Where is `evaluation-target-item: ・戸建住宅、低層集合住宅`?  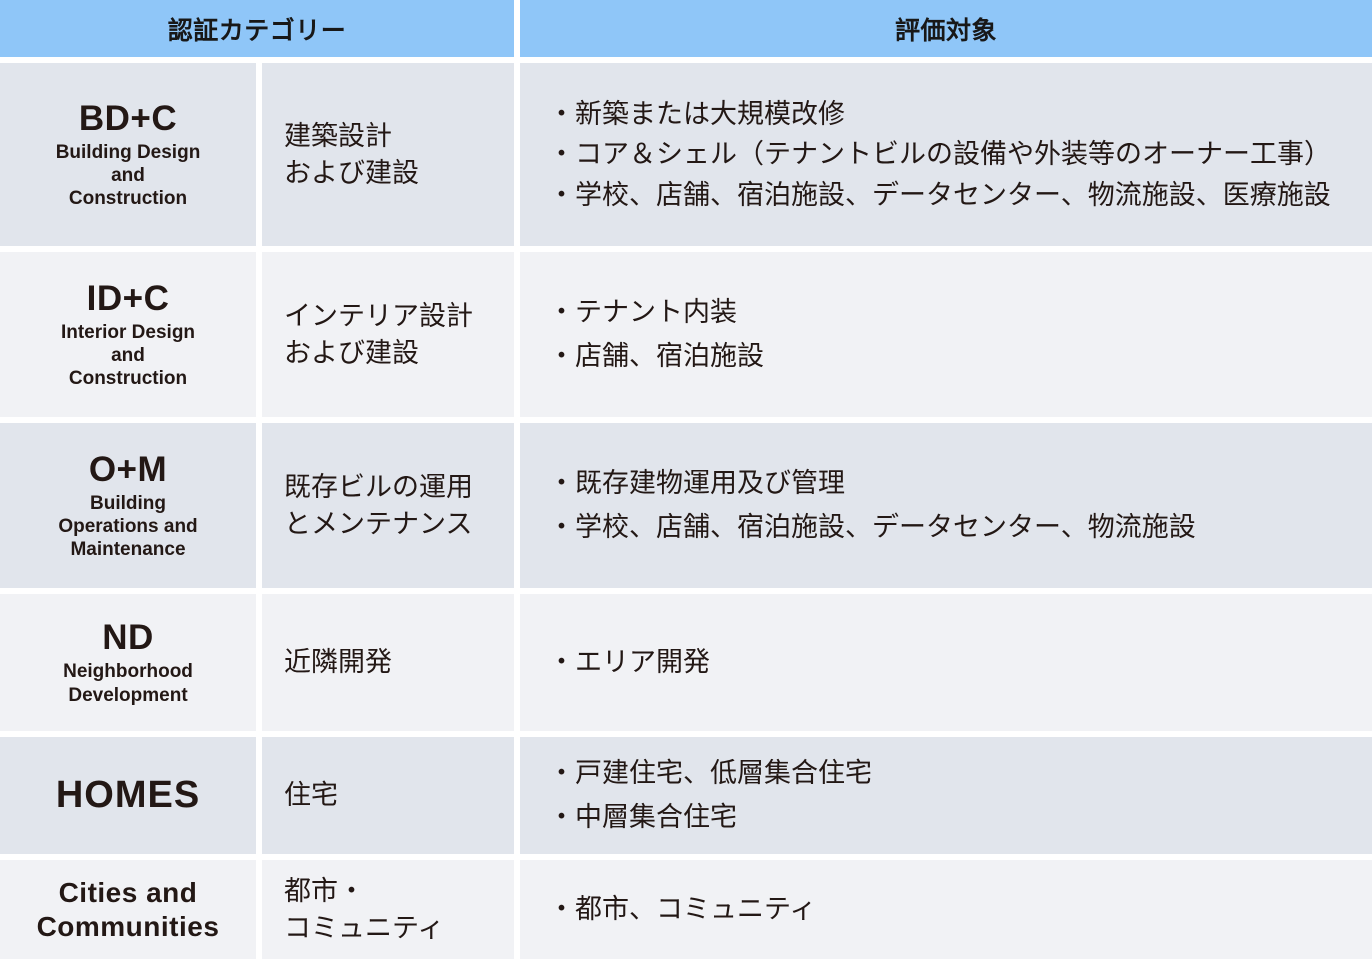 evaluation-target-item: ・戸建住宅、低層集合住宅 is located at coordinates (710, 772).